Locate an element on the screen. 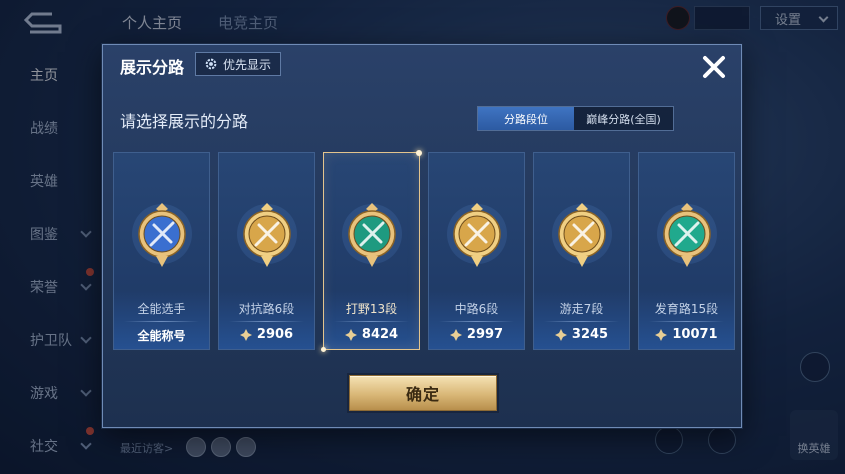 This screenshot has height=474, width=845. farm-lane-badge-icon is located at coordinates (687, 235).